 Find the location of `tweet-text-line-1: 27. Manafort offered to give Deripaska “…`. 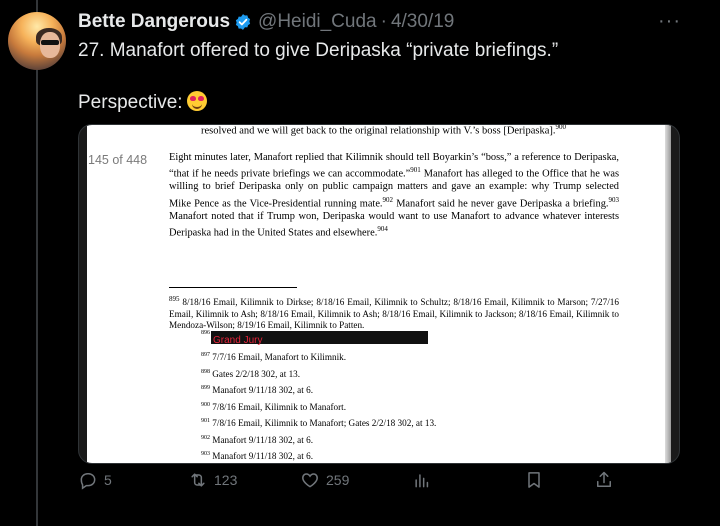

tweet-text-line-1: 27. Manafort offered to give Deripaska “… is located at coordinates (318, 50).